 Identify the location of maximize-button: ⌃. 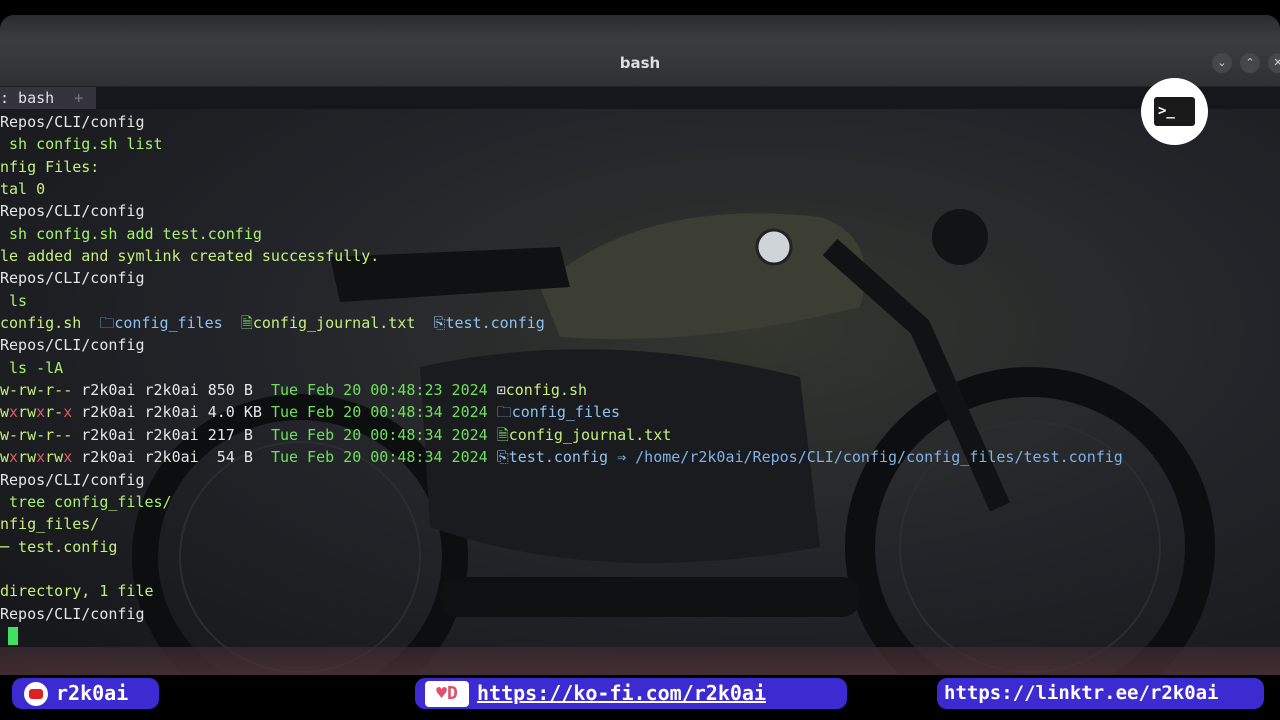
(1250, 63).